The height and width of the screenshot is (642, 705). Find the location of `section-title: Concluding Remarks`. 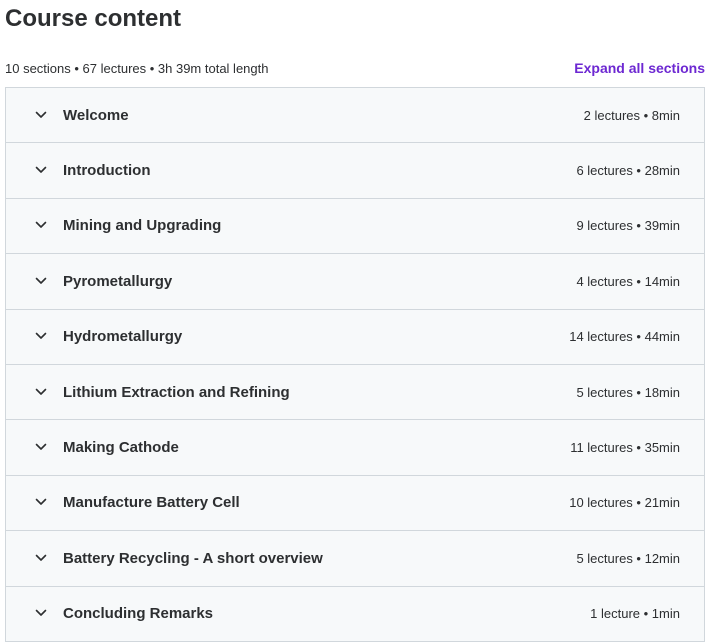

section-title: Concluding Remarks is located at coordinates (138, 614).